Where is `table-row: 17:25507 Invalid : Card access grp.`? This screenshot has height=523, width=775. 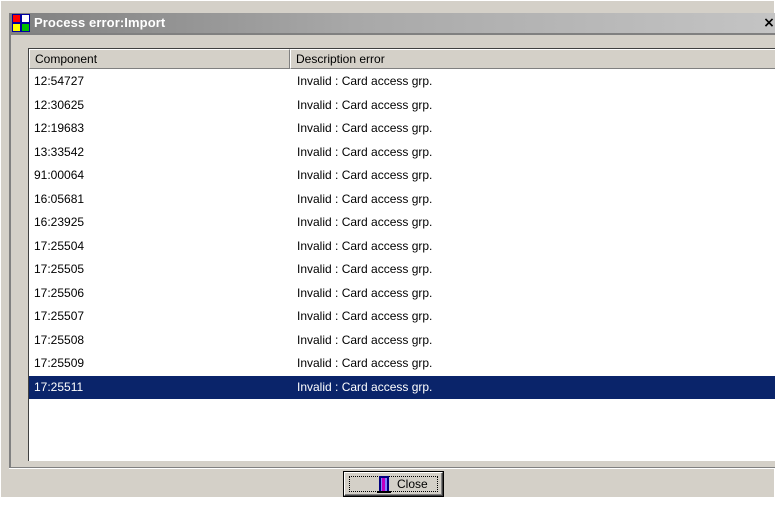 table-row: 17:25507 Invalid : Card access grp. is located at coordinates (402, 317).